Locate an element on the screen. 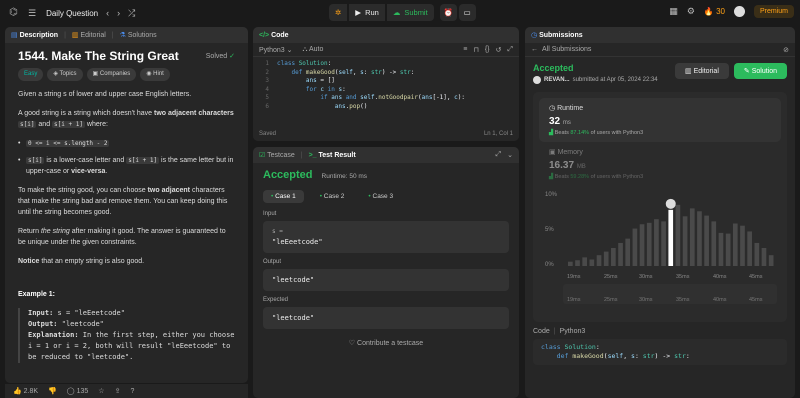 The width and height of the screenshot is (800, 398). x-tick-label: 45ms is located at coordinates (756, 277).